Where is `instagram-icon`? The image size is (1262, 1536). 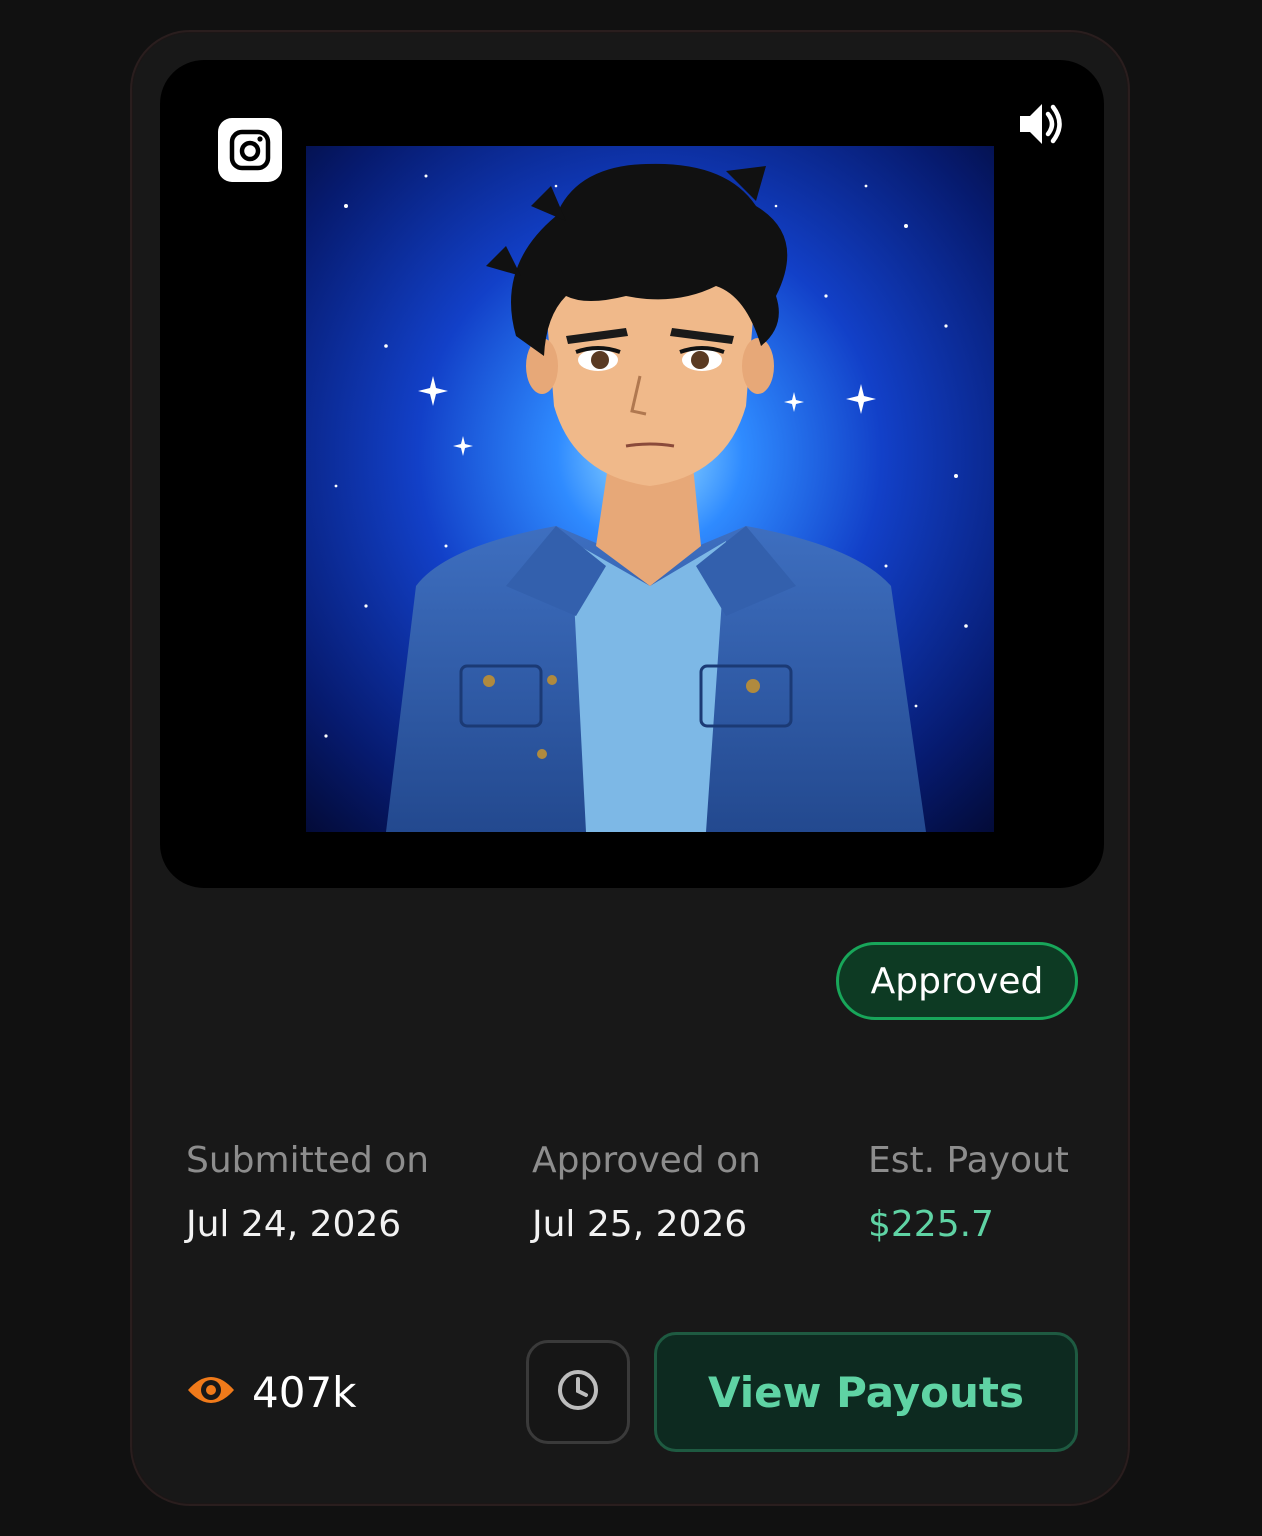 instagram-icon is located at coordinates (250, 150).